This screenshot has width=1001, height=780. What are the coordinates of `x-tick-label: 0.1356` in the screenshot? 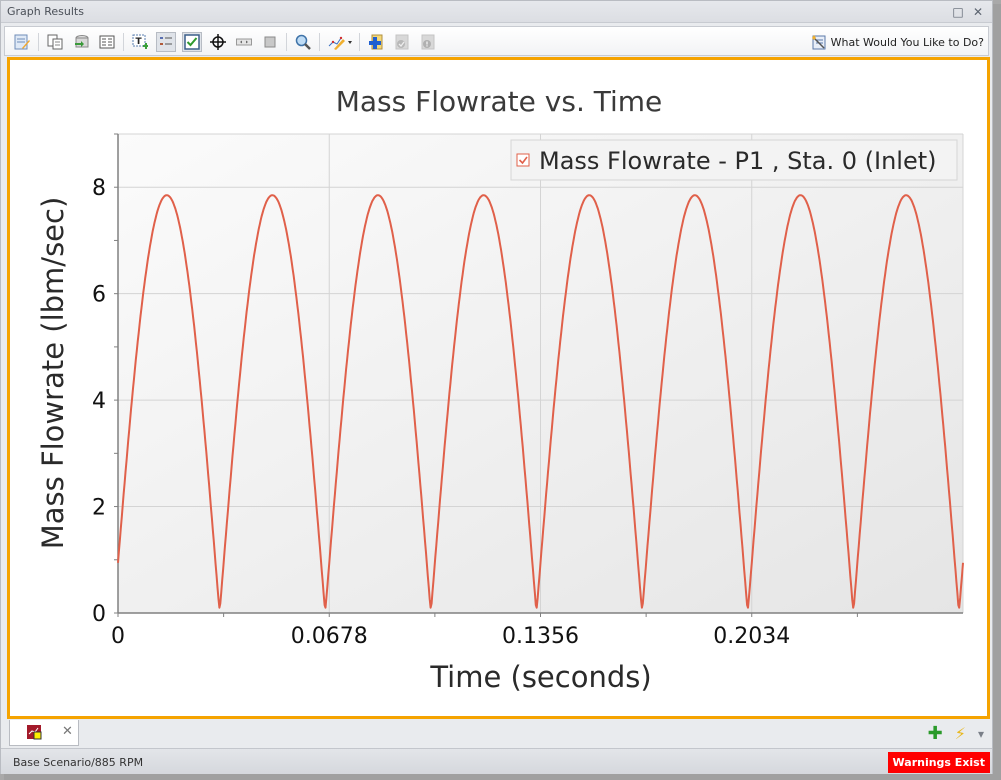 It's located at (540, 636).